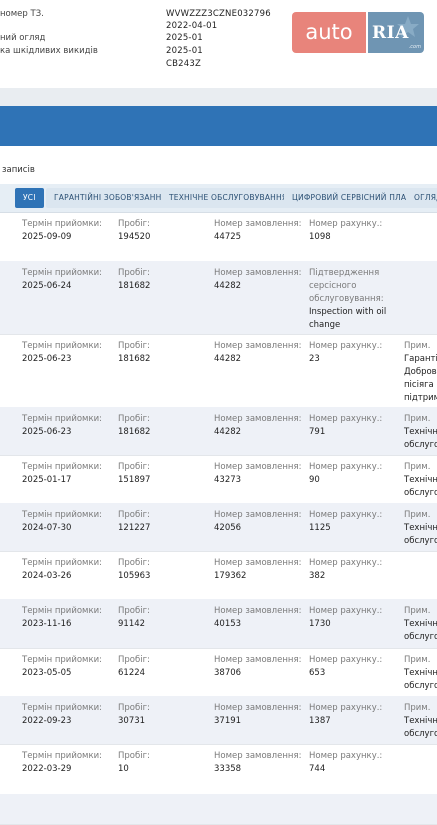 This screenshot has width=437, height=825. I want to click on order-number-value: 43273, so click(228, 480).